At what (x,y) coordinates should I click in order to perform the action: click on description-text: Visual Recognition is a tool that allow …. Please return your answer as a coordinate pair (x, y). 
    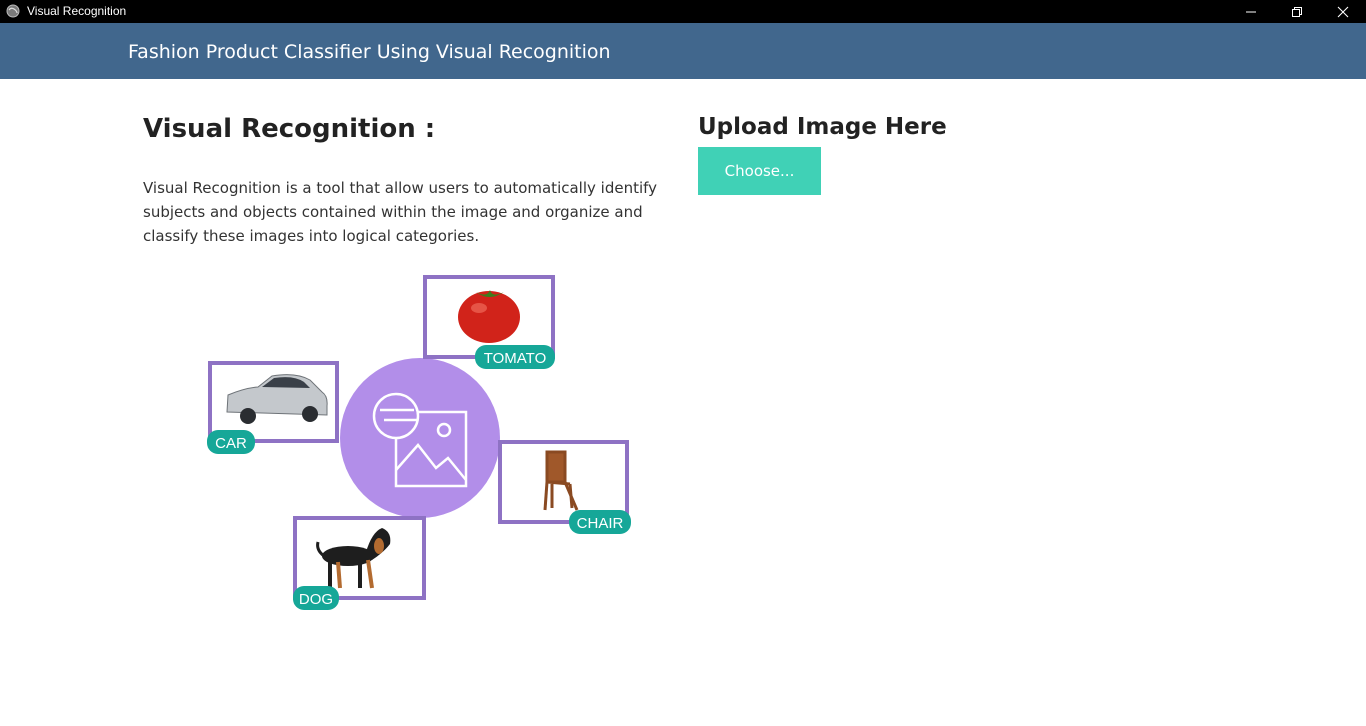
    Looking at the image, I should click on (400, 212).